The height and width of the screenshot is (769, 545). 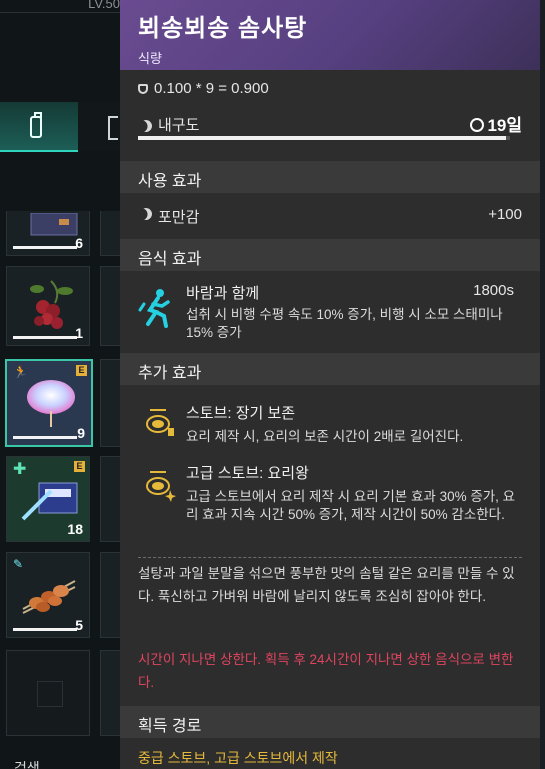 I want to click on inventory-slot-selected: 🏃 E 9, so click(x=49, y=403).